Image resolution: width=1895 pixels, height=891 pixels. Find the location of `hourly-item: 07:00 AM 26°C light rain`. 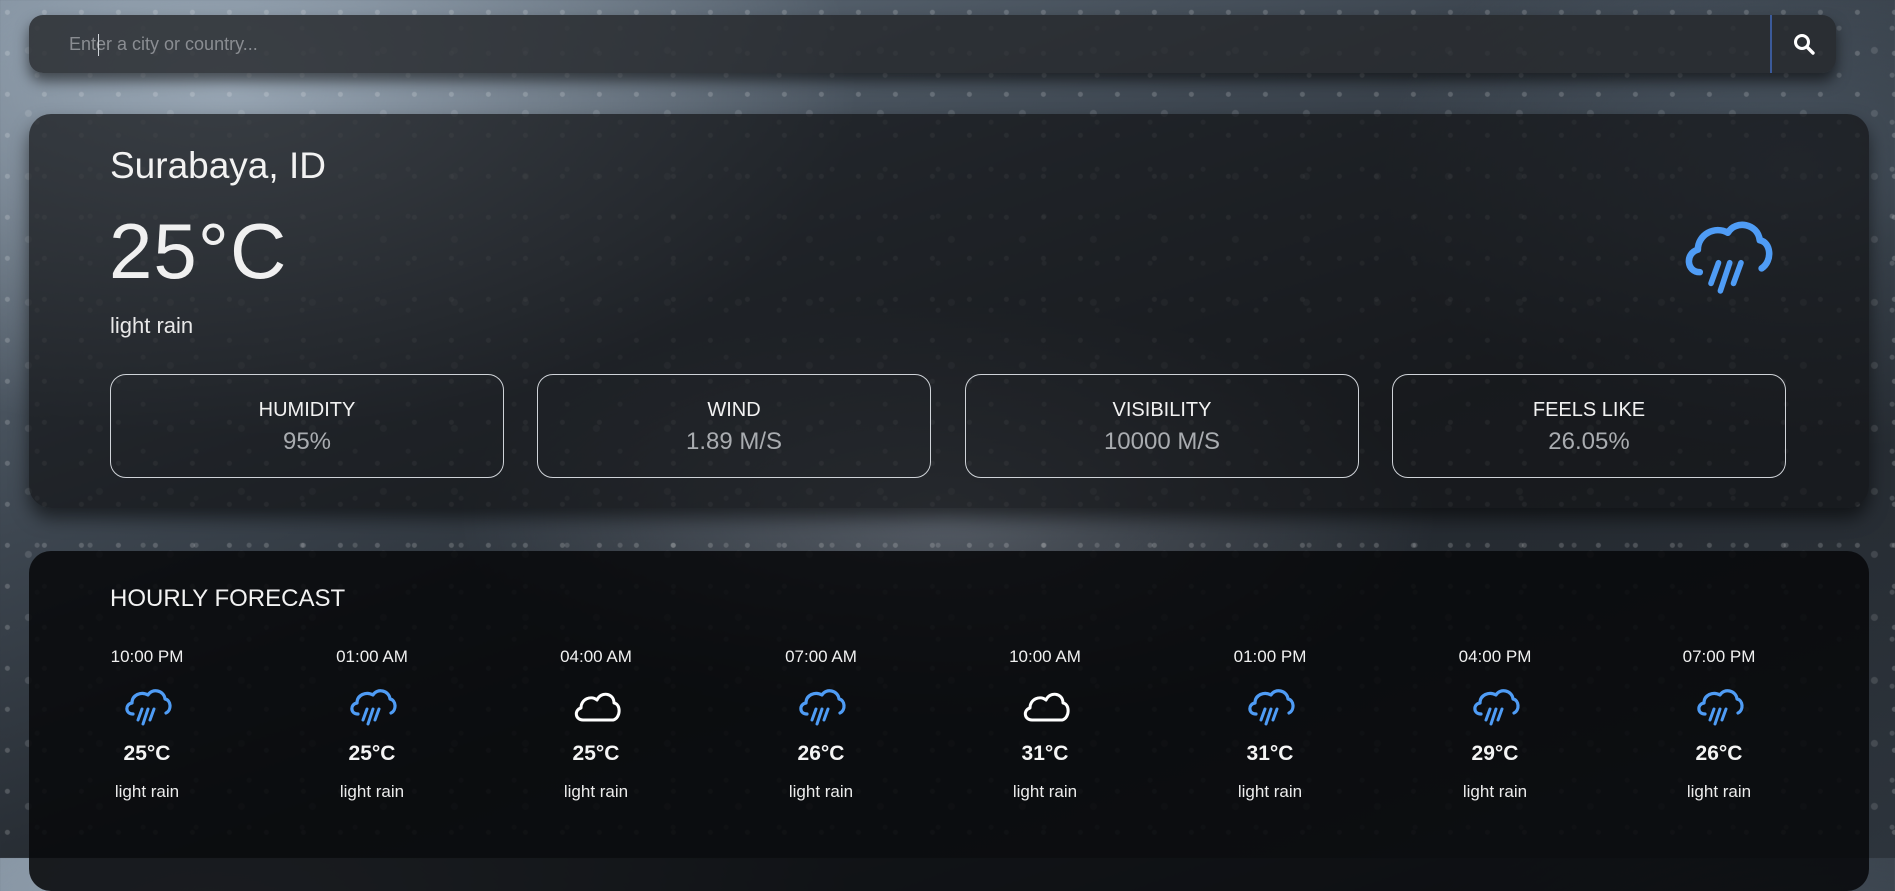

hourly-item: 07:00 AM 26°C light rain is located at coordinates (821, 724).